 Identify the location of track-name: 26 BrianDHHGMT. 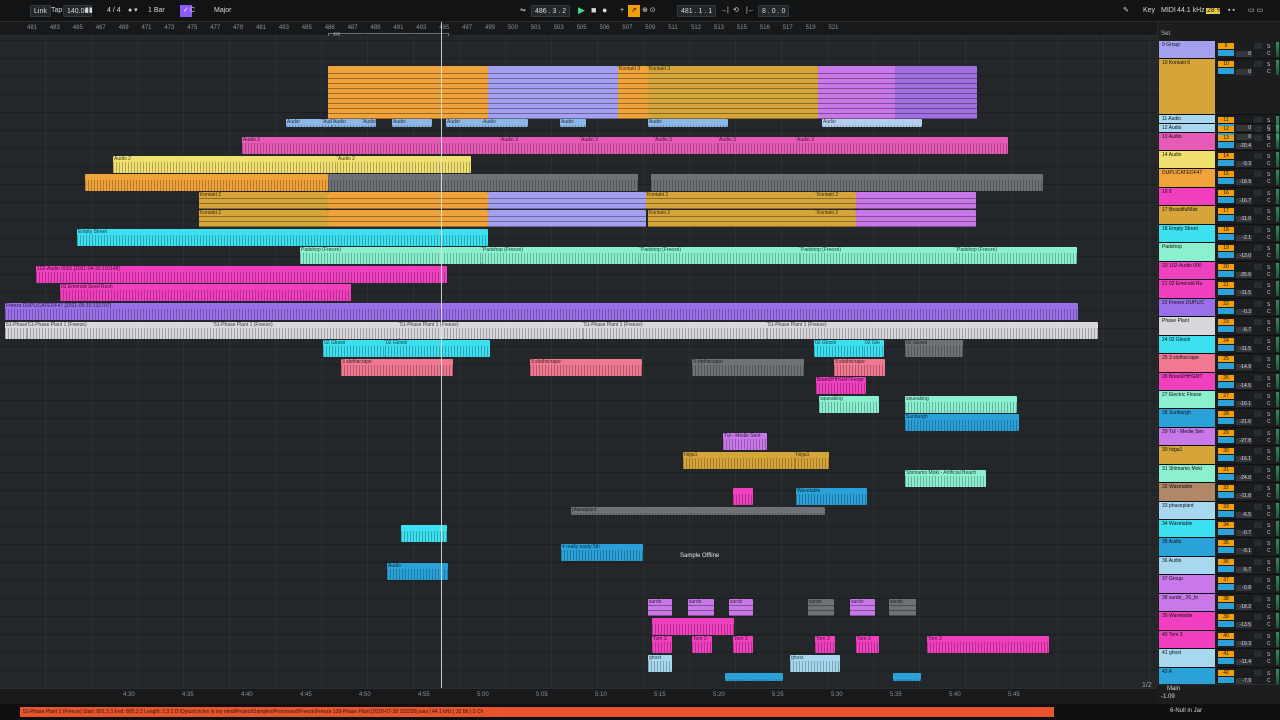
(1187, 381).